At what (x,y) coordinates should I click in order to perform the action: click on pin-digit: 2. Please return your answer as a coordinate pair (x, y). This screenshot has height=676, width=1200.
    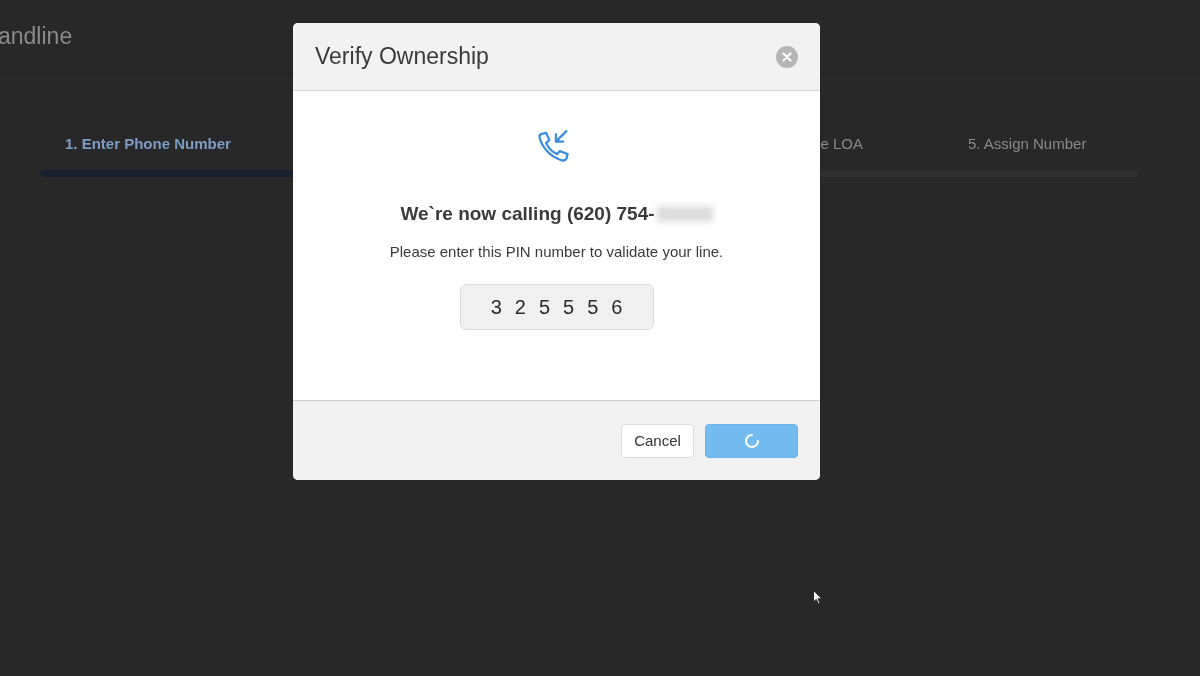
    Looking at the image, I should click on (520, 307).